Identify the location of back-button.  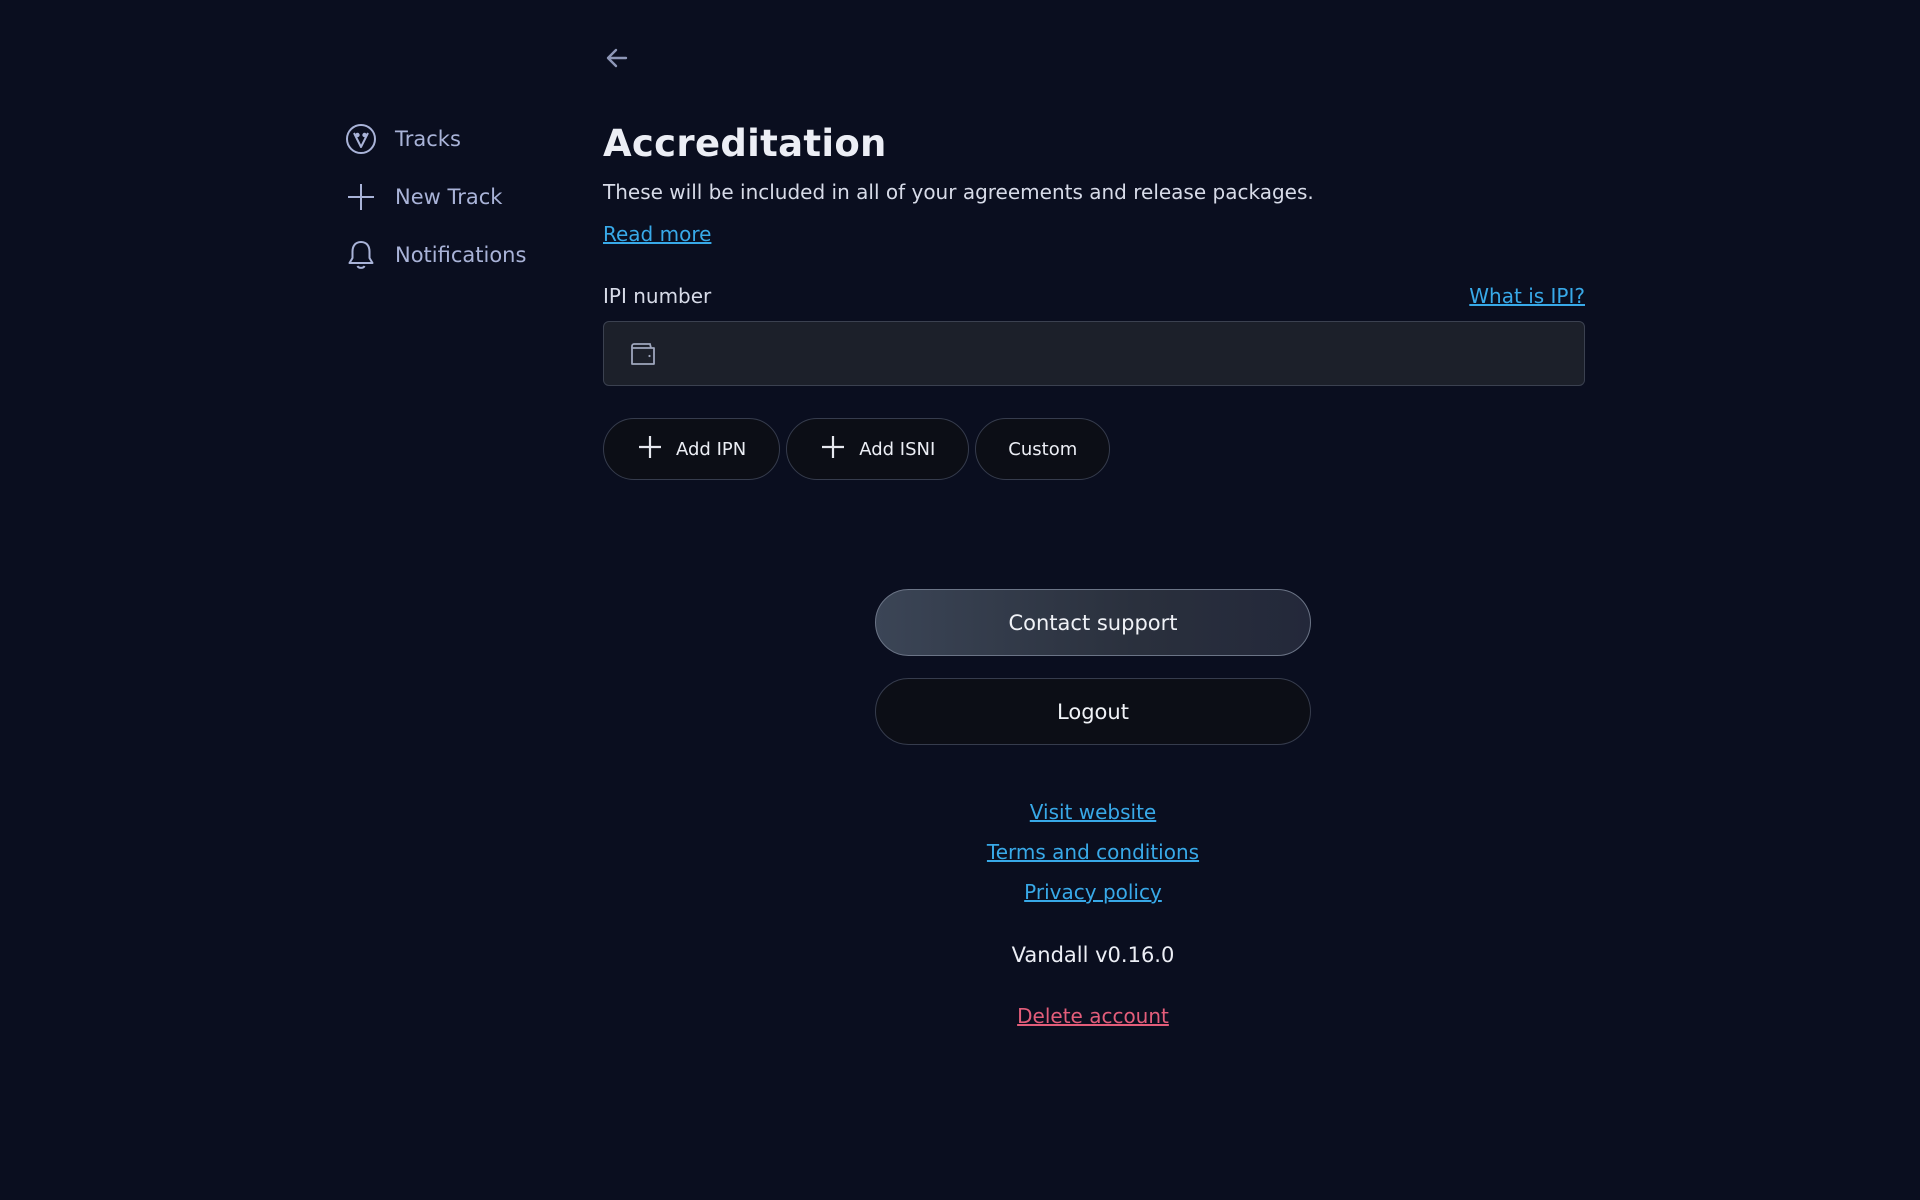
(617, 60).